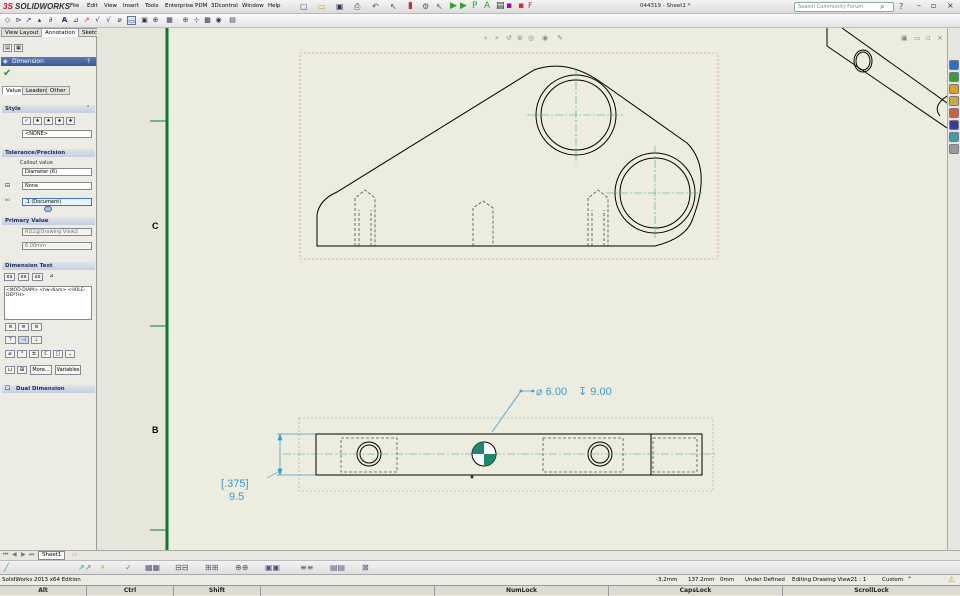 This screenshot has height=596, width=960. Describe the element at coordinates (57, 172) in the screenshot. I see `callout-value-select: Diameter (6)` at that location.